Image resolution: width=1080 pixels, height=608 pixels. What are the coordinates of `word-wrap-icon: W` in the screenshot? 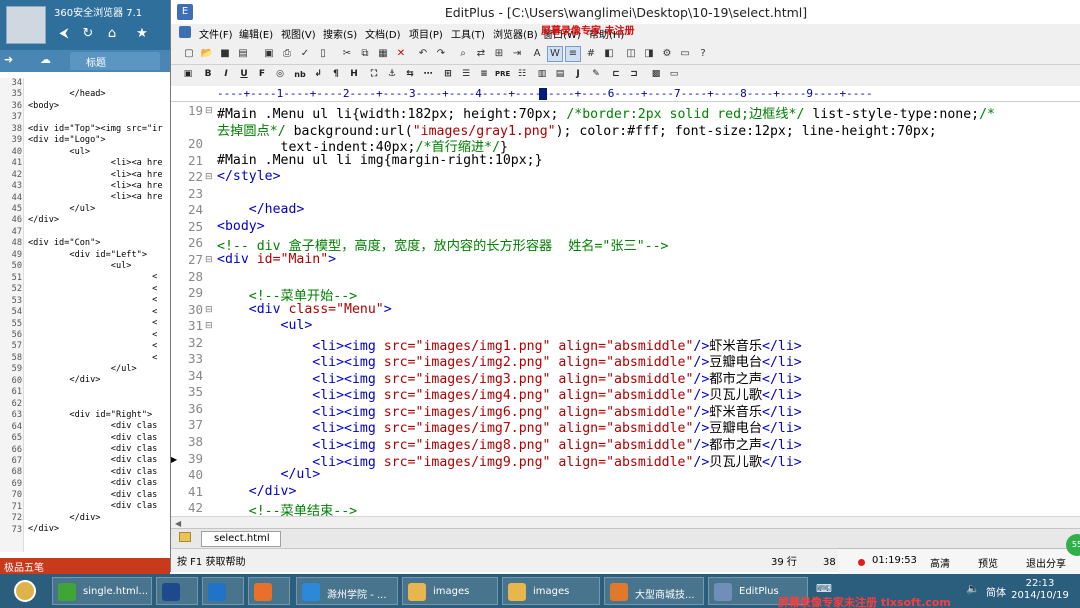 It's located at (555, 54).